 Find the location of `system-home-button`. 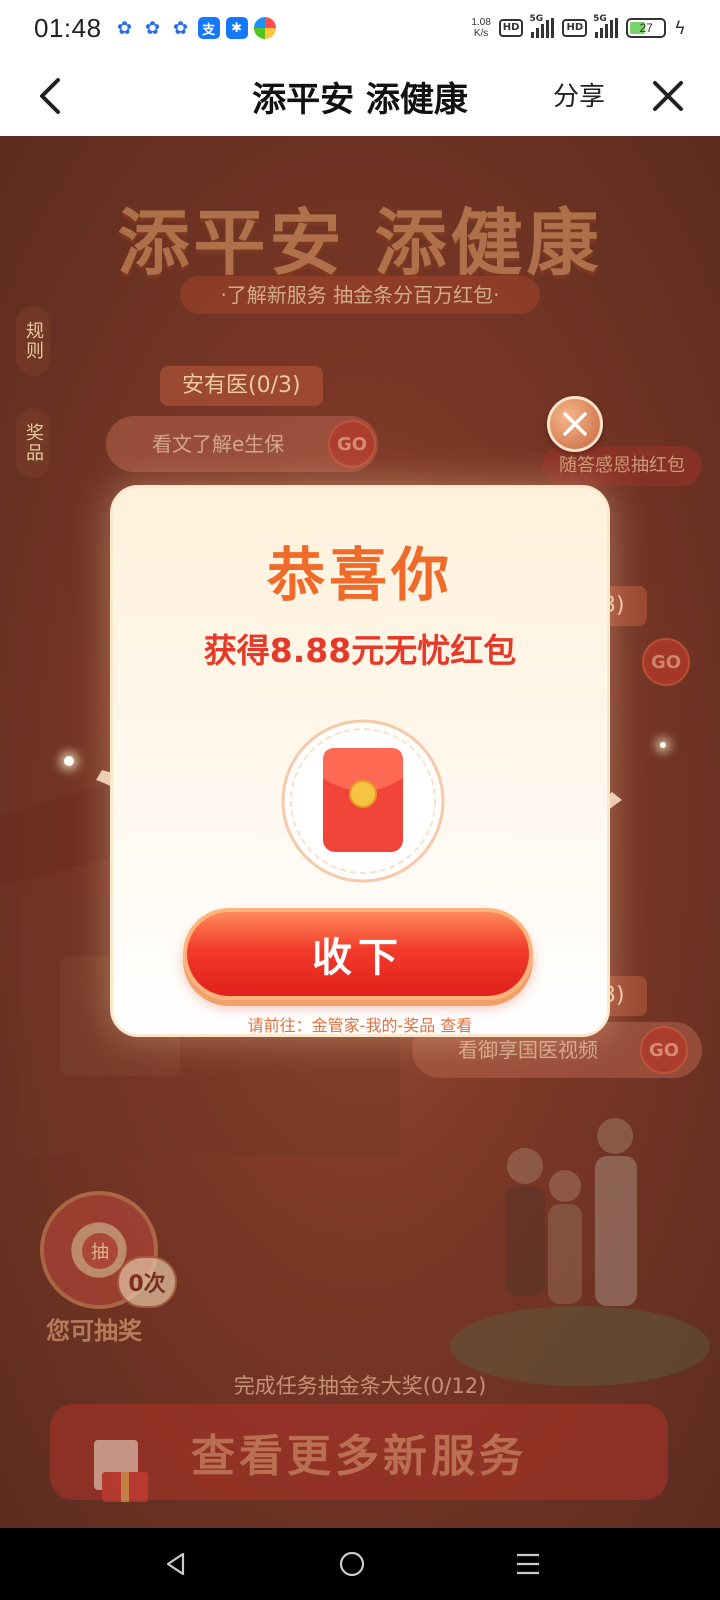

system-home-button is located at coordinates (352, 1564).